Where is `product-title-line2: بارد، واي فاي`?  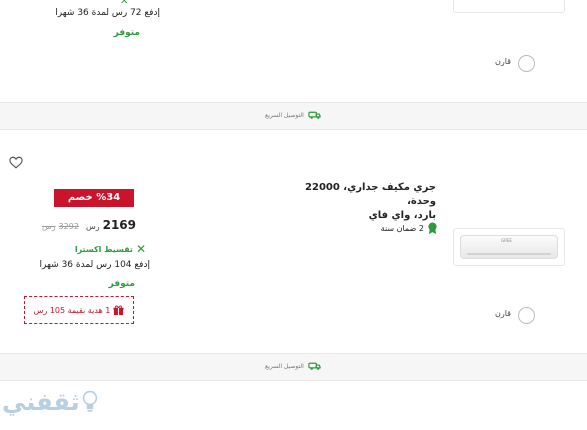
product-title-line2: بارد، واي فاي is located at coordinates (402, 215).